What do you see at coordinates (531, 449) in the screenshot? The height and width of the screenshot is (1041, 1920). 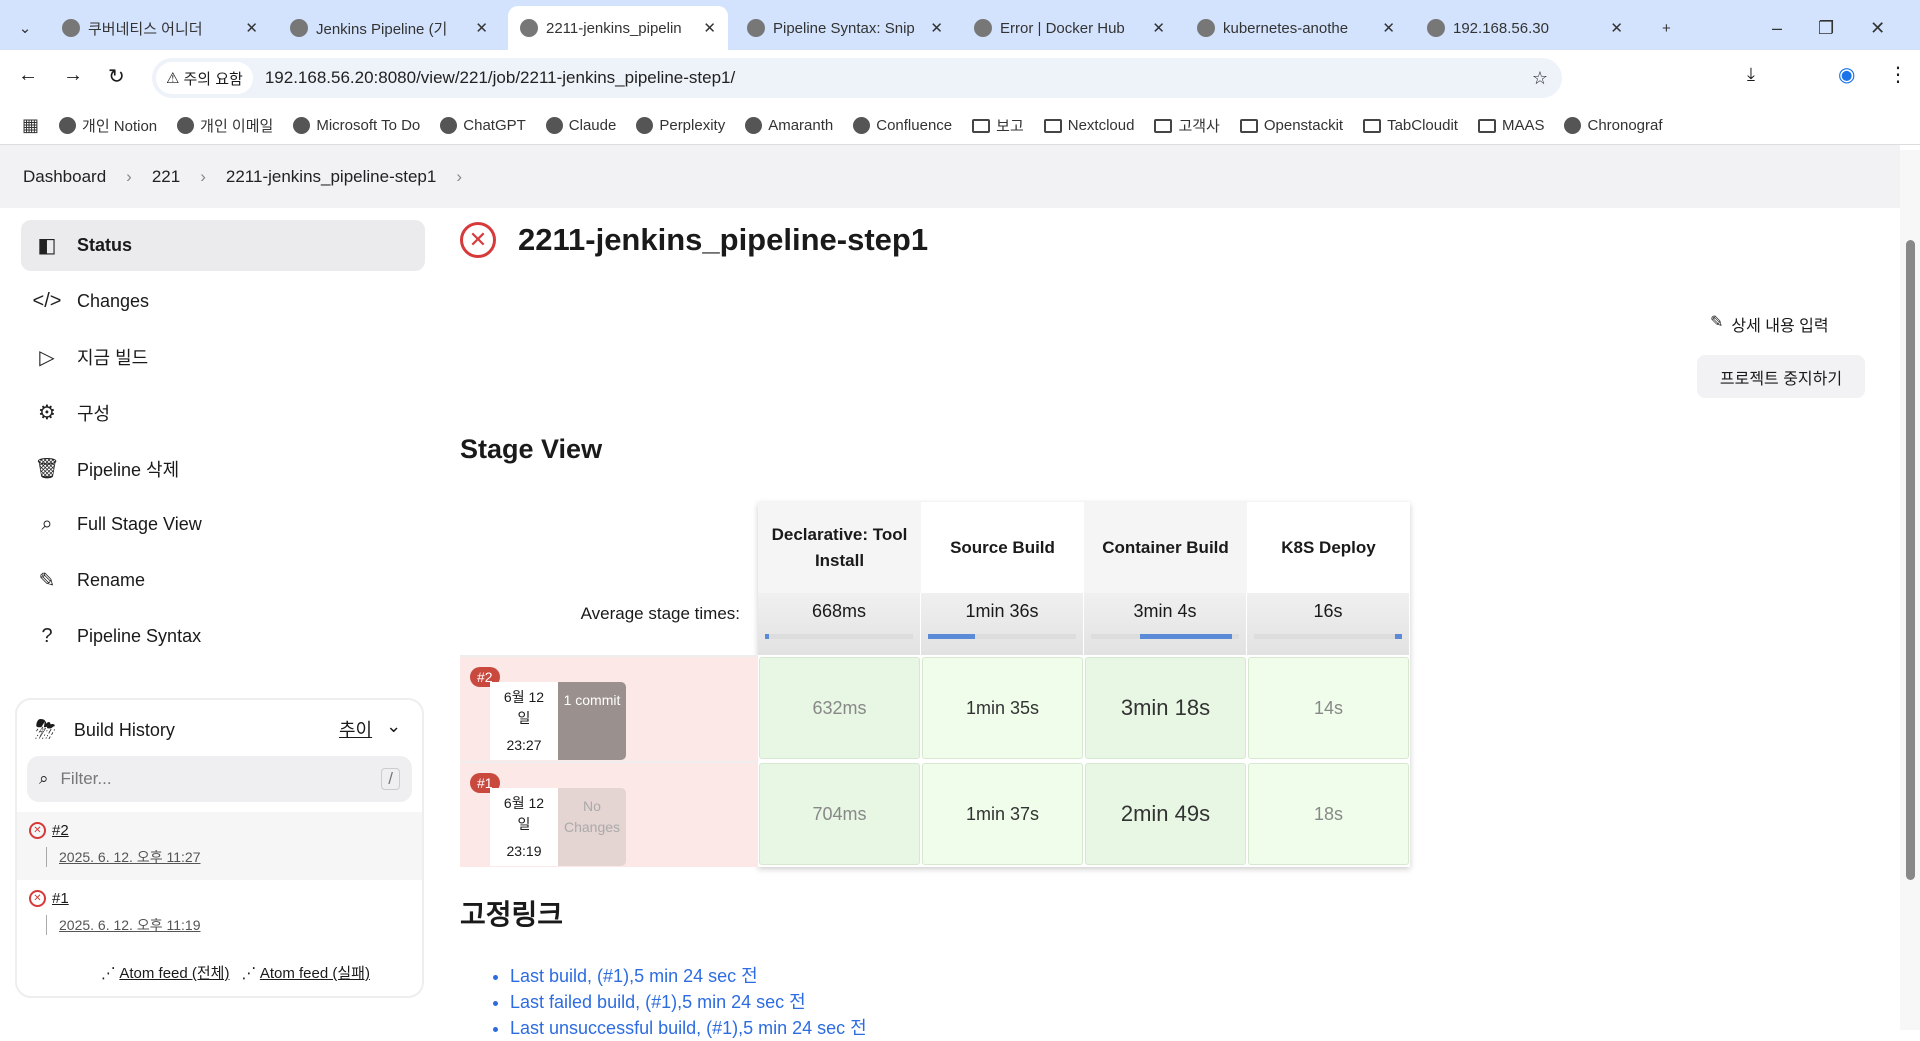 I see `stage-view-heading: Stage View` at bounding box center [531, 449].